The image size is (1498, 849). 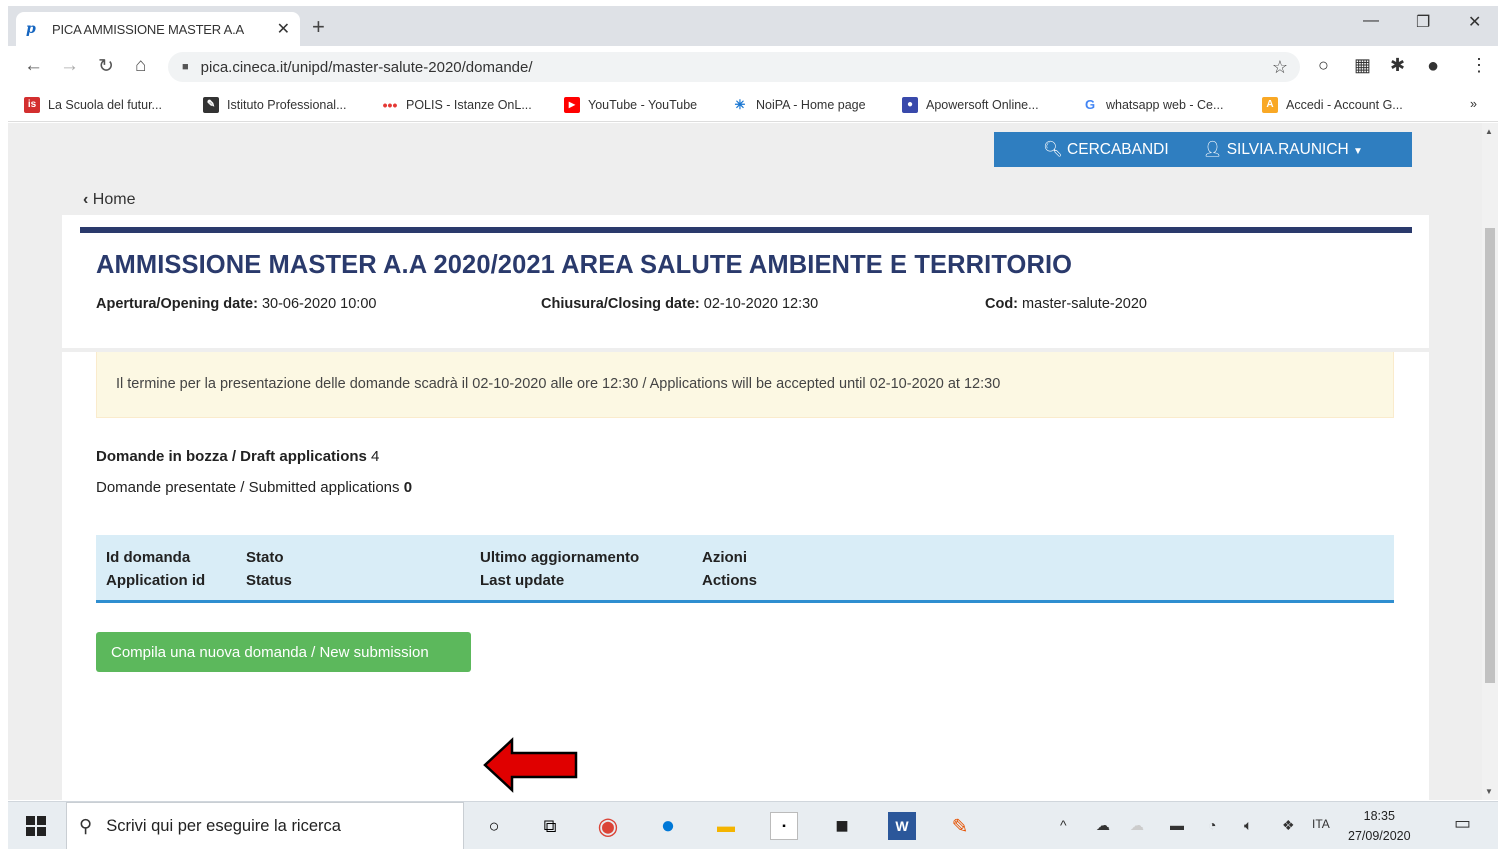 I want to click on task-view-icon: ⧉, so click(x=550, y=826).